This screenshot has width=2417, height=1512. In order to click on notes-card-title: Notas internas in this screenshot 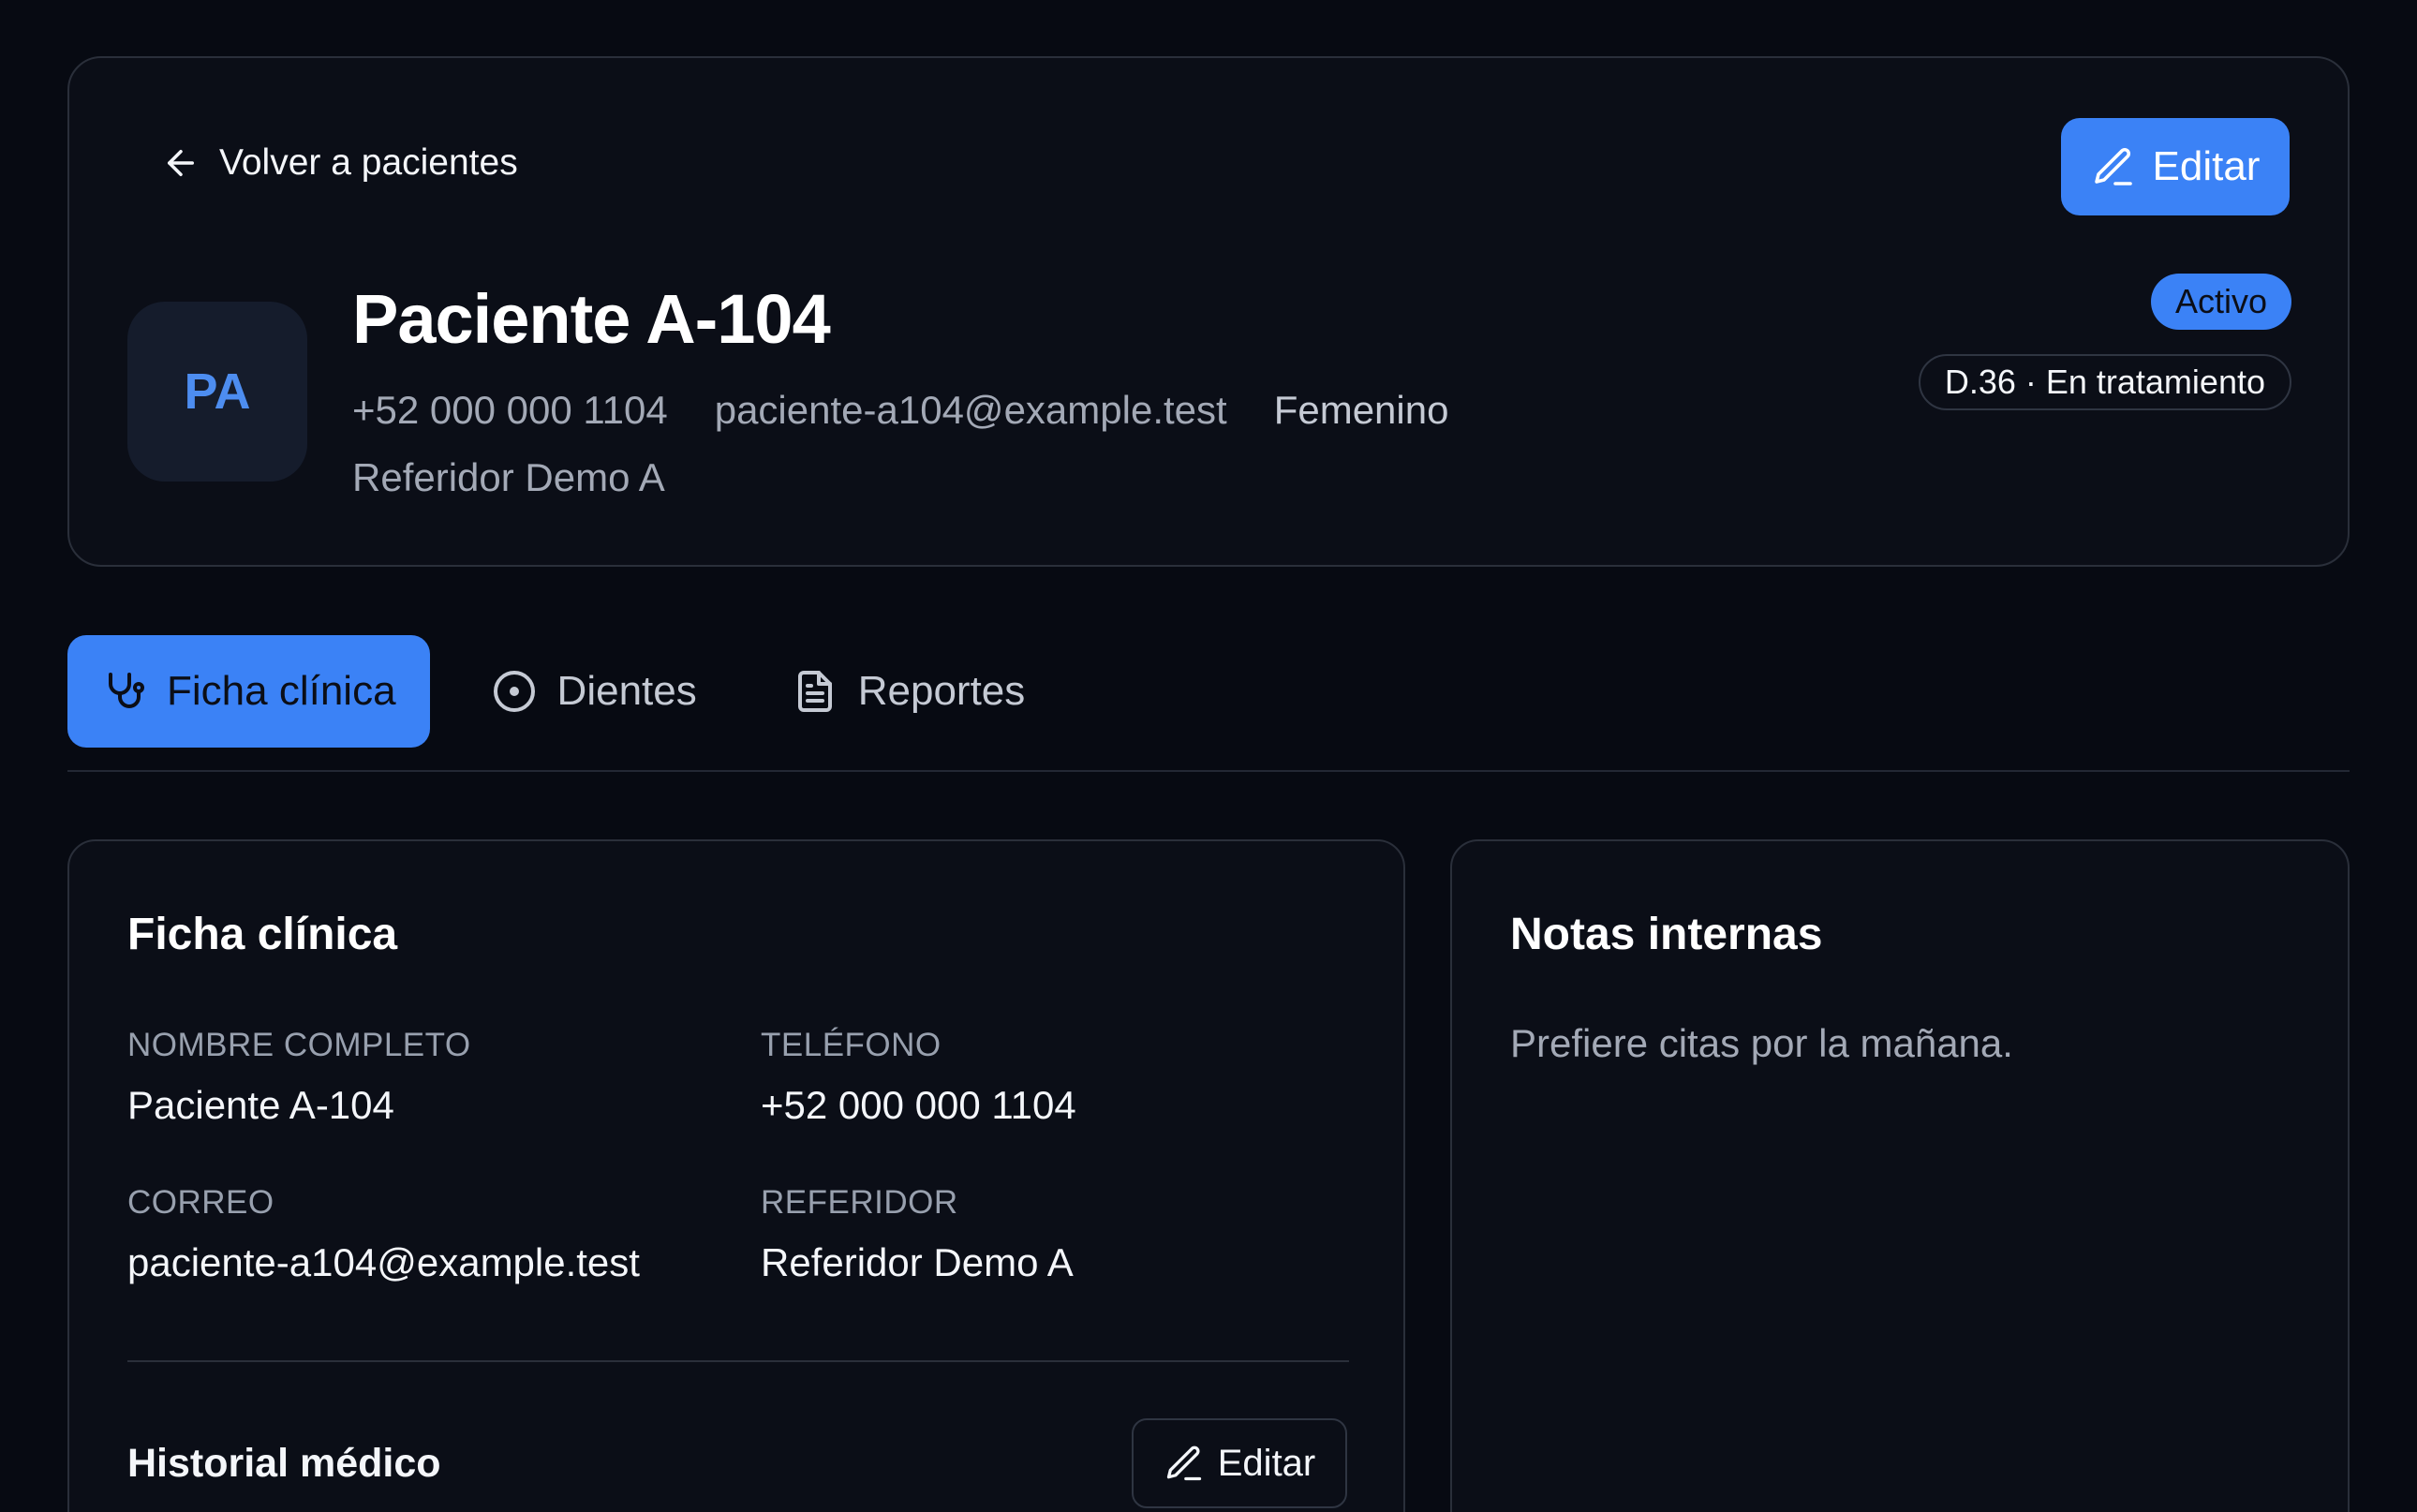, I will do `click(1666, 934)`.